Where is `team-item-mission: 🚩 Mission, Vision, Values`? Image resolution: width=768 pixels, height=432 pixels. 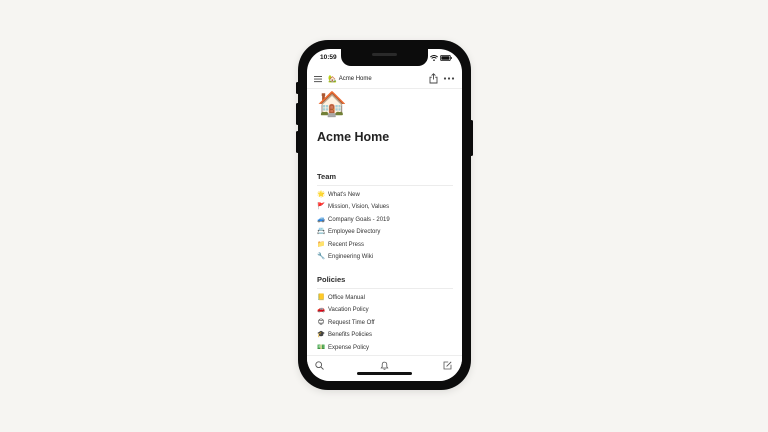 team-item-mission: 🚩 Mission, Vision, Values is located at coordinates (385, 207).